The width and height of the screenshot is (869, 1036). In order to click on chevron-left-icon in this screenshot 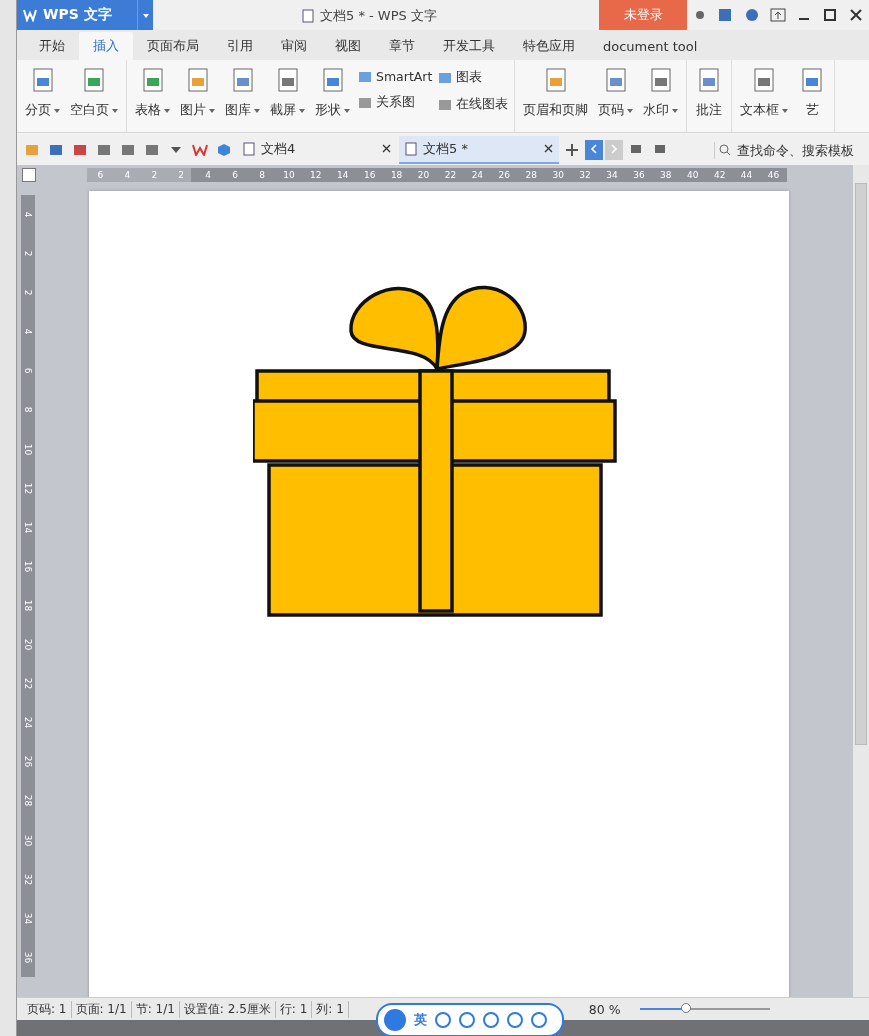, I will do `click(594, 149)`.